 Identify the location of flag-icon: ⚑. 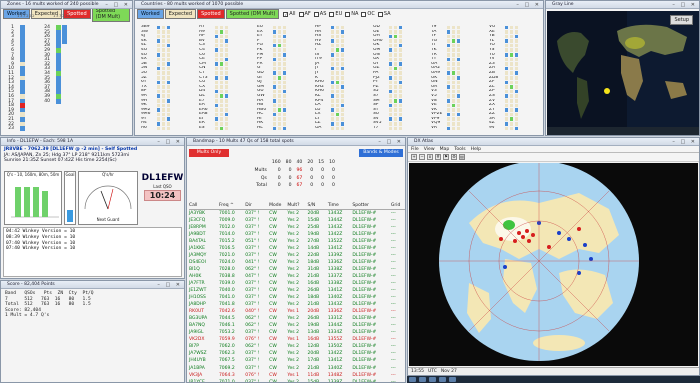
(446, 157).